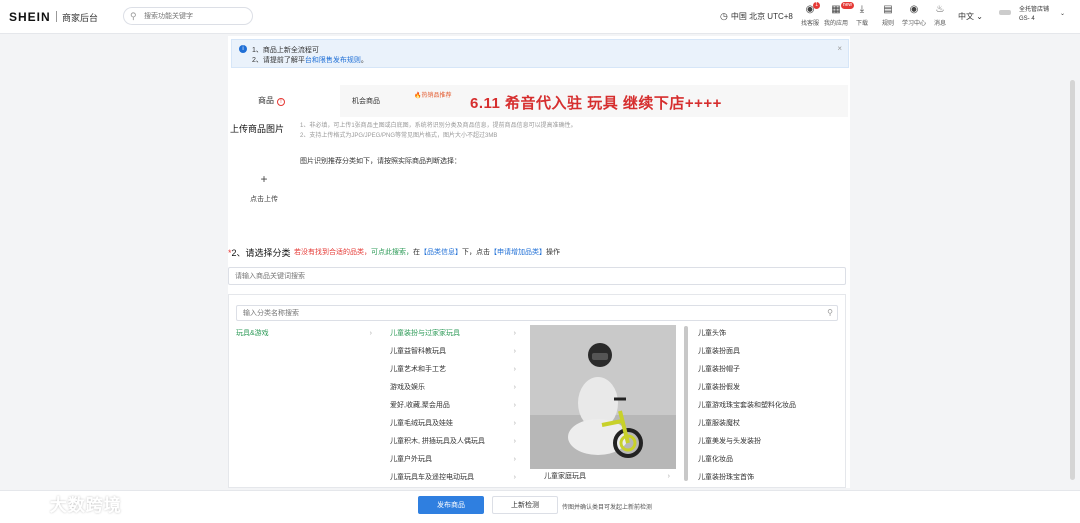  I want to click on global-search: ⚲, so click(188, 16).